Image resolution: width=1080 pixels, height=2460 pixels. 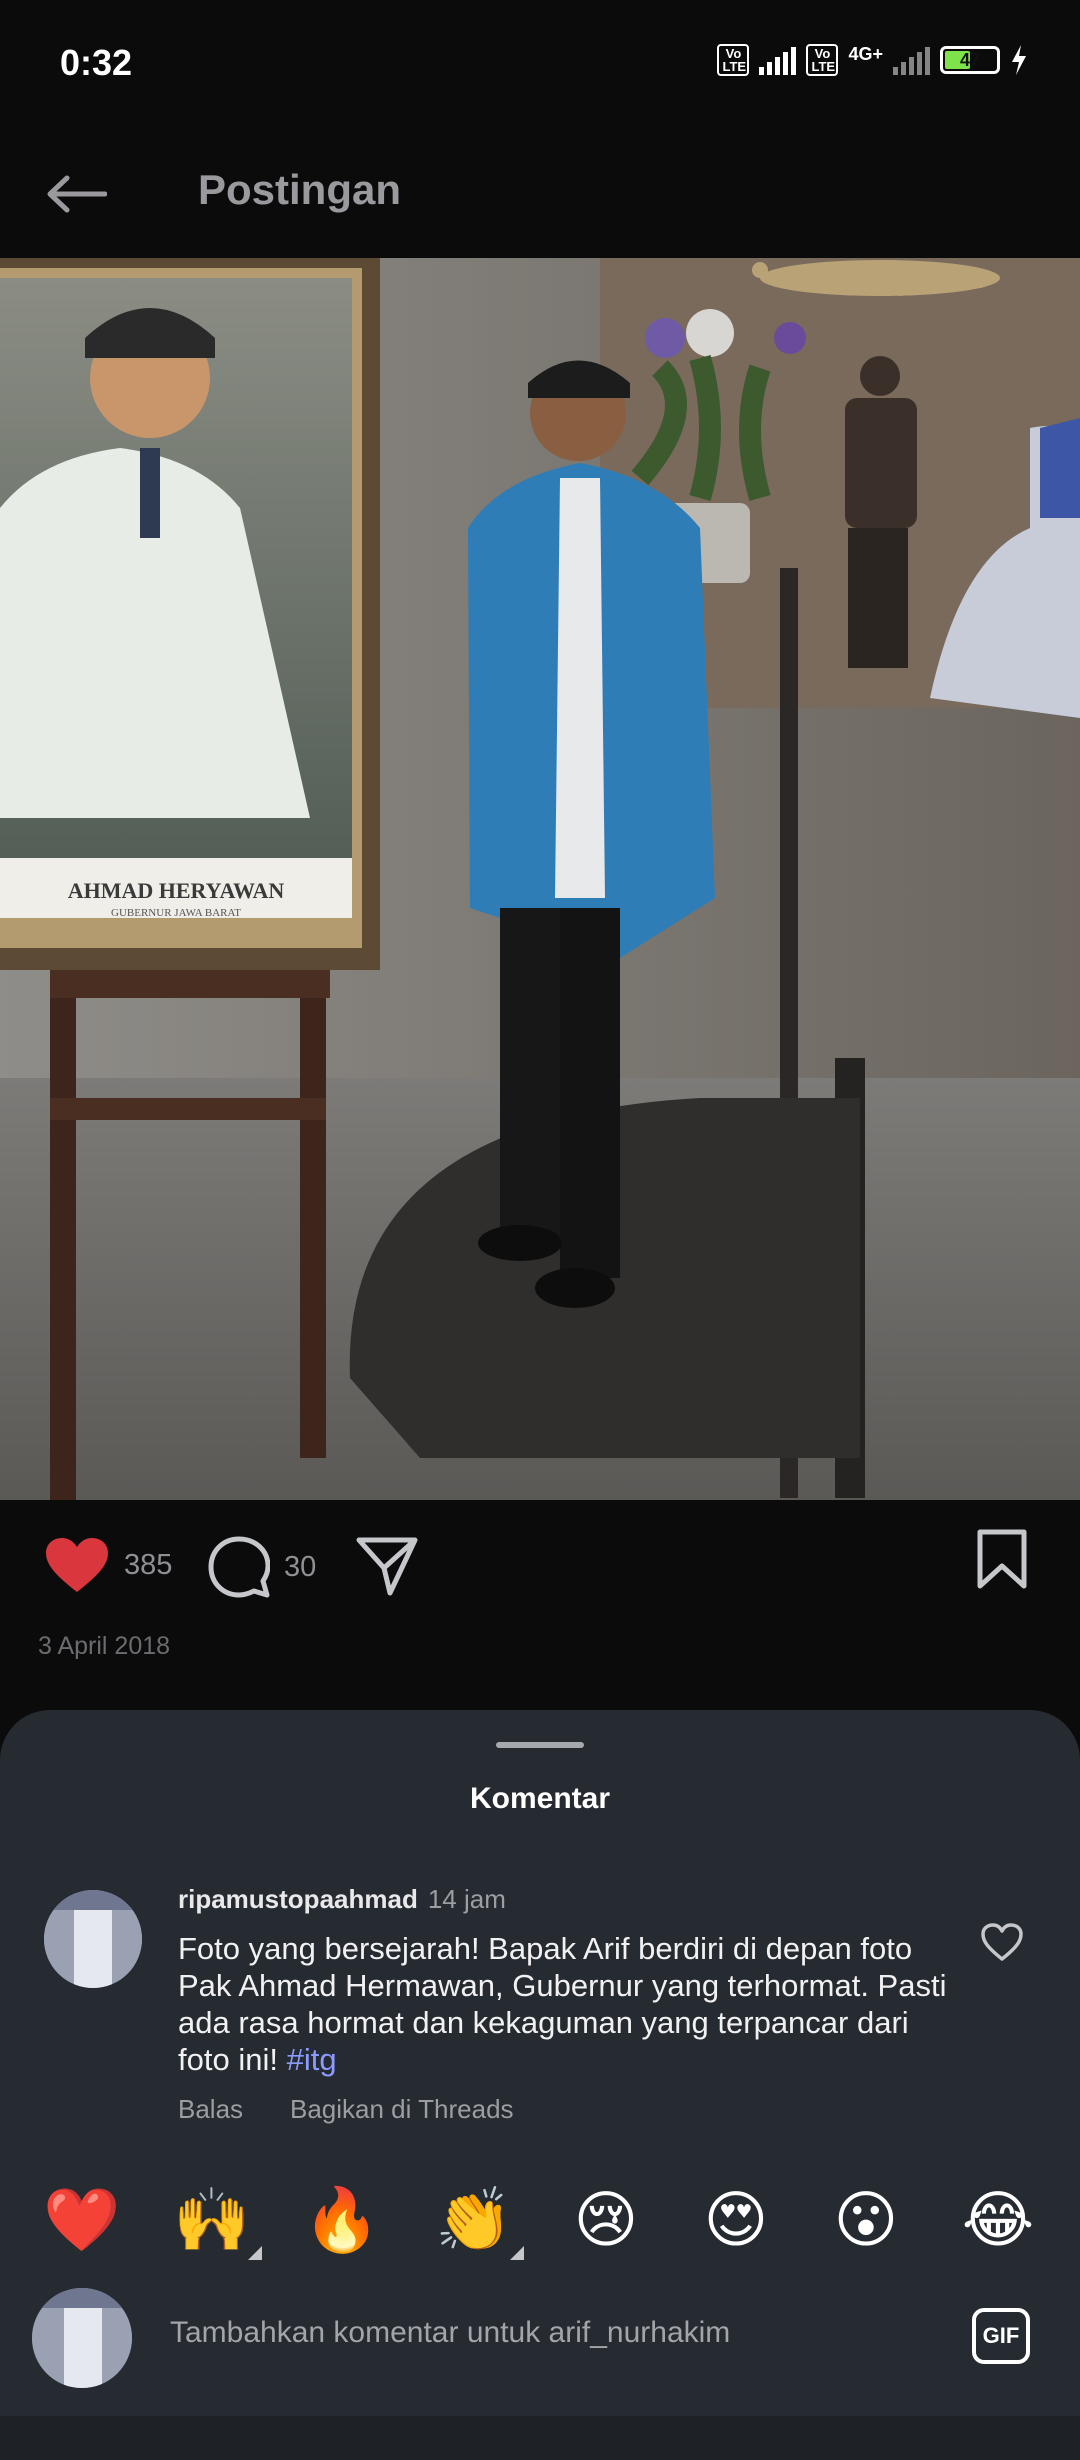 I want to click on bookmark-icon, so click(x=1002, y=1559).